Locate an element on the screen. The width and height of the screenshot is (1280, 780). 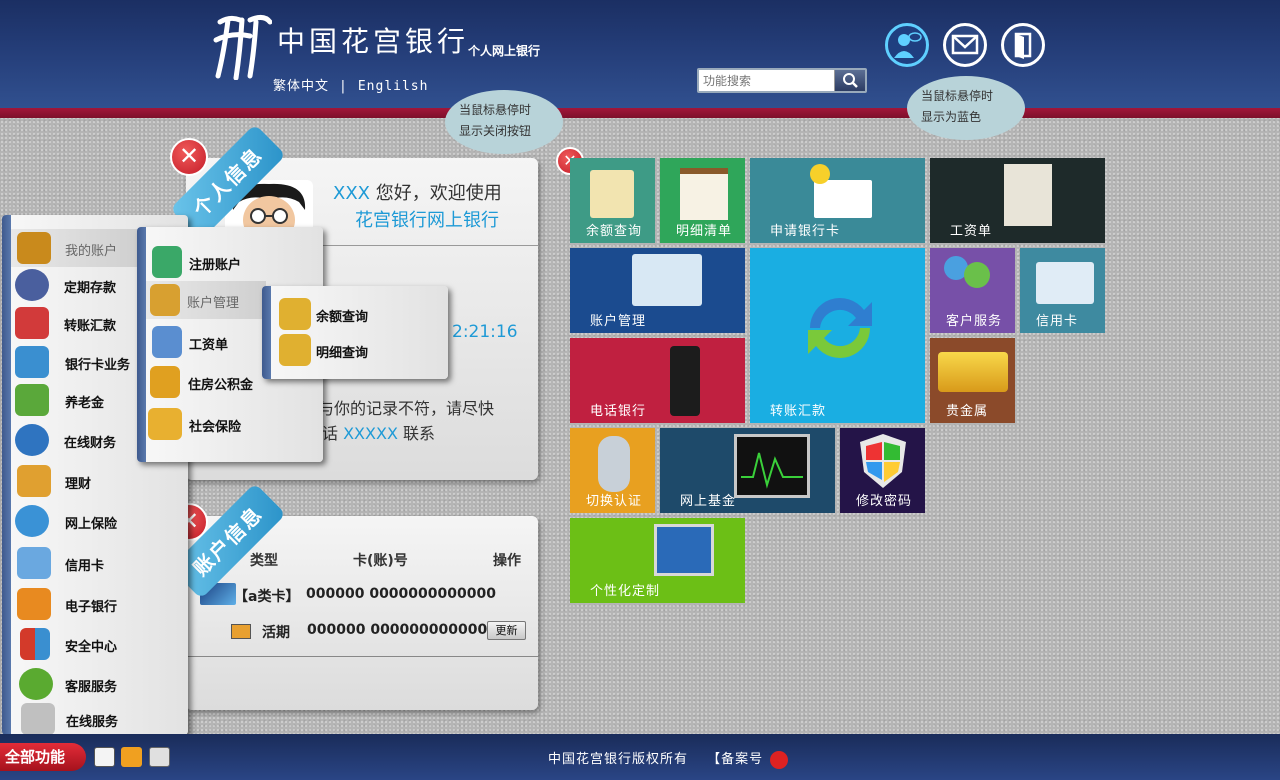
user-profile-button is located at coordinates (907, 45).